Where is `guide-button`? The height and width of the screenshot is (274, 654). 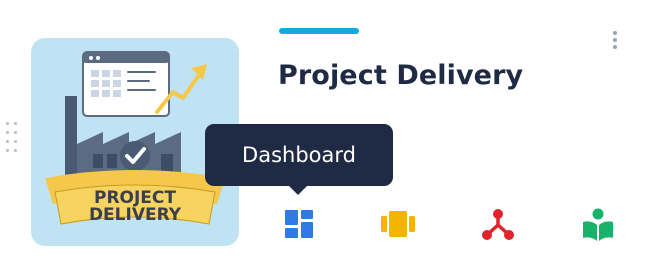
guide-button is located at coordinates (598, 225).